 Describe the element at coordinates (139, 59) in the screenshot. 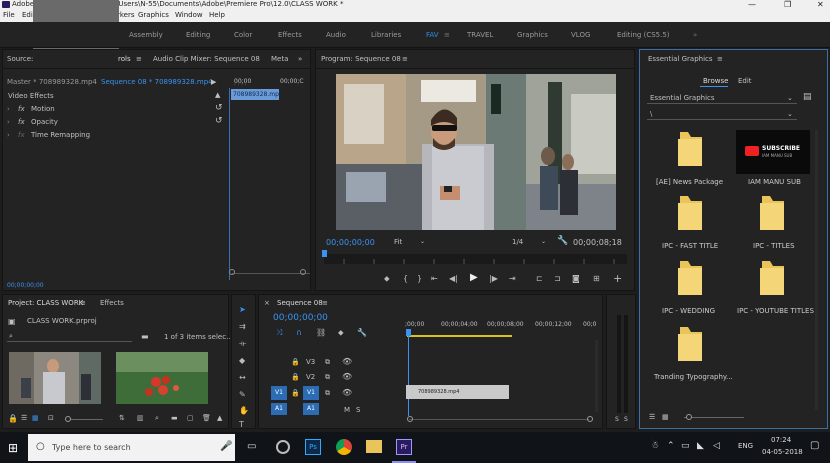

I see `tab-menu-icon: ≡` at that location.